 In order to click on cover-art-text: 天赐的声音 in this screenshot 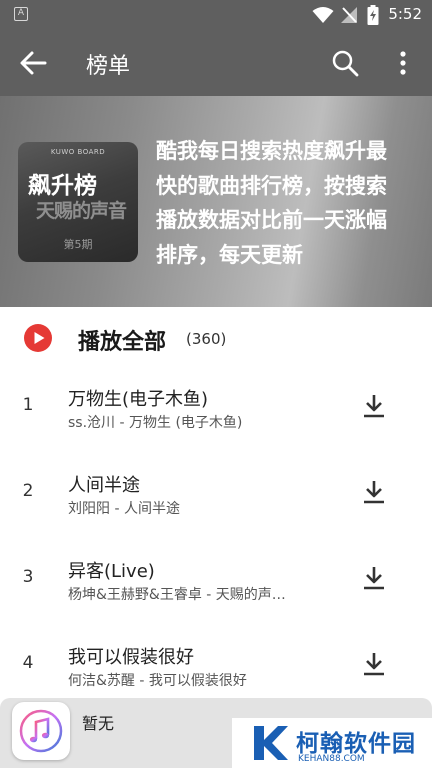, I will do `click(81, 211)`.